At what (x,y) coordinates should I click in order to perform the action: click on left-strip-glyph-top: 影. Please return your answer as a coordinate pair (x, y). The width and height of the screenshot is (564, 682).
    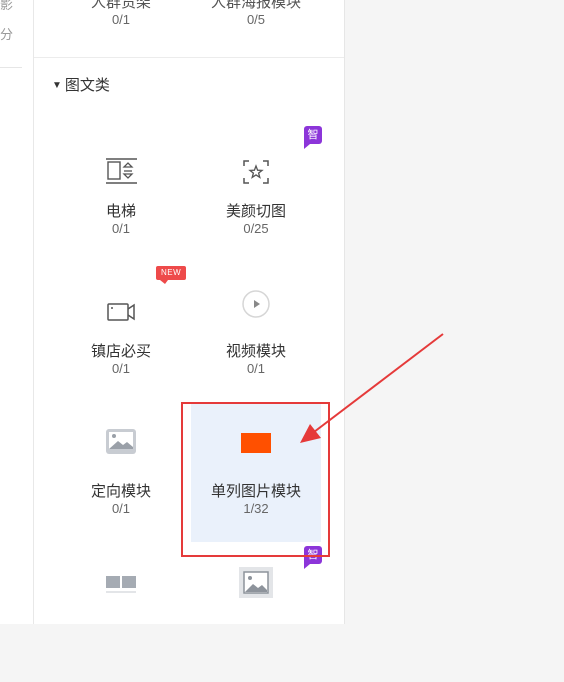
    Looking at the image, I should click on (7, 6).